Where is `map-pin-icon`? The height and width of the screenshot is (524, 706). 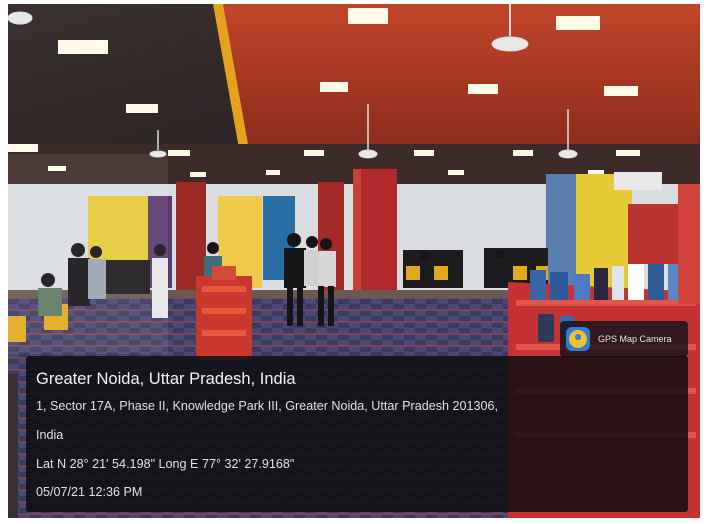
map-pin-icon is located at coordinates (578, 339).